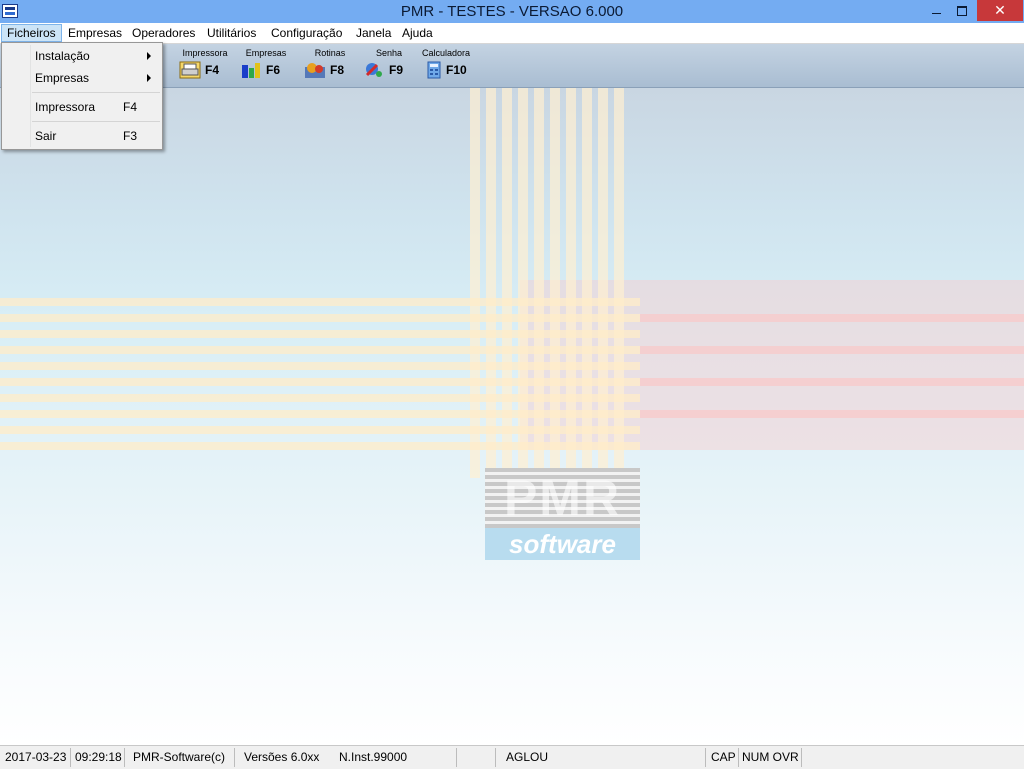 Image resolution: width=1024 pixels, height=769 pixels. What do you see at coordinates (527, 757) in the screenshot?
I see `status-user: AGLOU` at bounding box center [527, 757].